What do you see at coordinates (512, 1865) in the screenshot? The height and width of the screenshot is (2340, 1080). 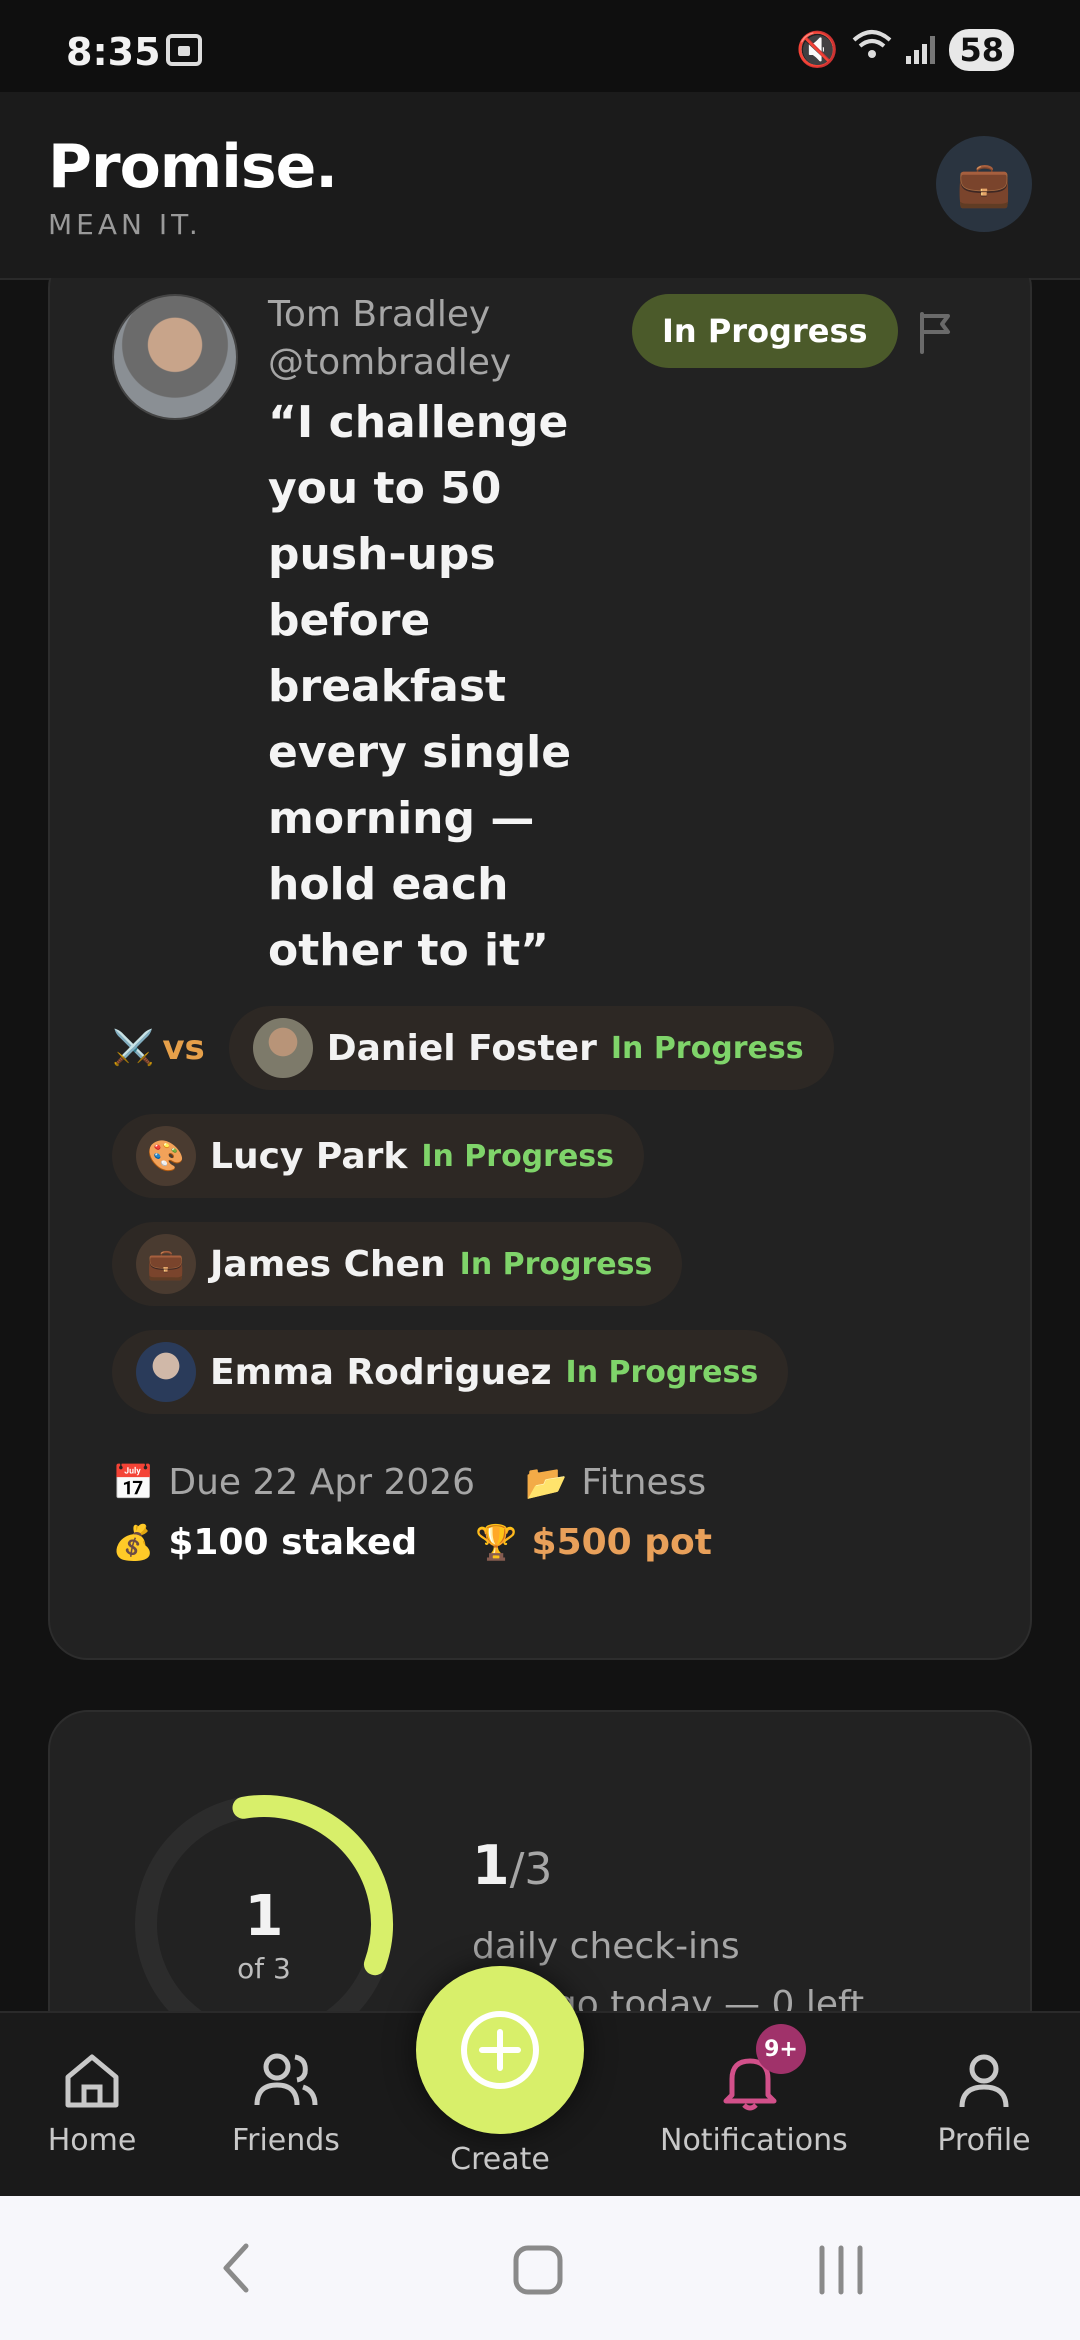 I see `checkin-count: 1/3` at bounding box center [512, 1865].